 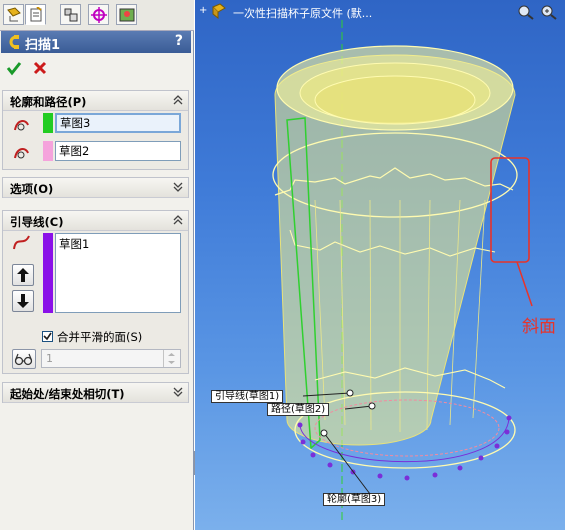 What do you see at coordinates (118, 273) in the screenshot?
I see `guide-curves-list: 草图1` at bounding box center [118, 273].